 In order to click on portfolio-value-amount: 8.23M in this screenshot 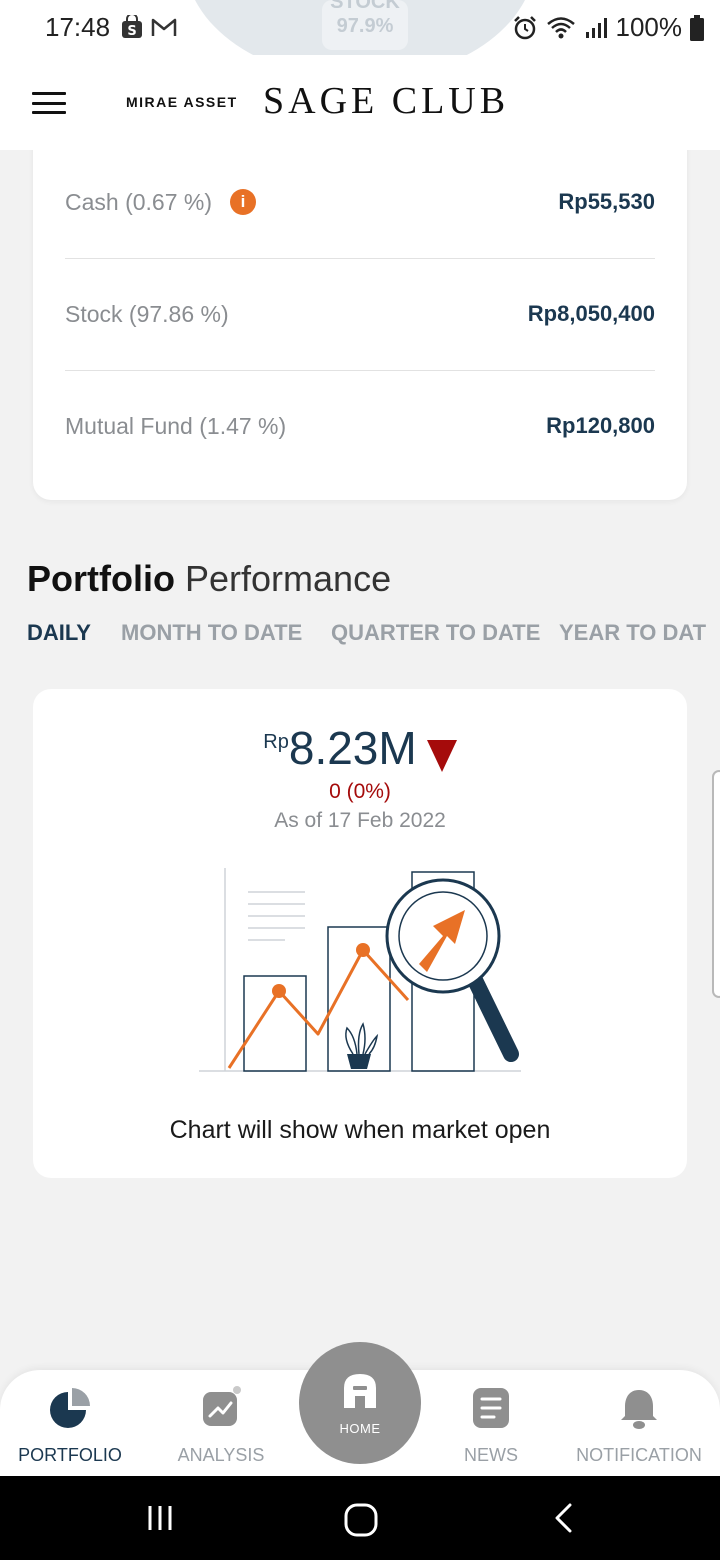, I will do `click(352, 748)`.